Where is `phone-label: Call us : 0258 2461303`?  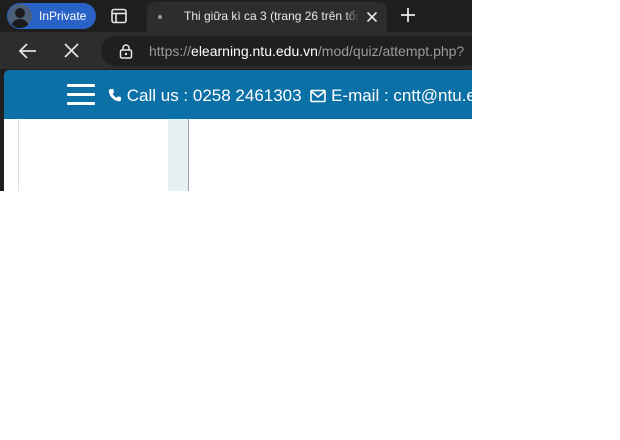
phone-label: Call us : 0258 2461303 is located at coordinates (214, 95).